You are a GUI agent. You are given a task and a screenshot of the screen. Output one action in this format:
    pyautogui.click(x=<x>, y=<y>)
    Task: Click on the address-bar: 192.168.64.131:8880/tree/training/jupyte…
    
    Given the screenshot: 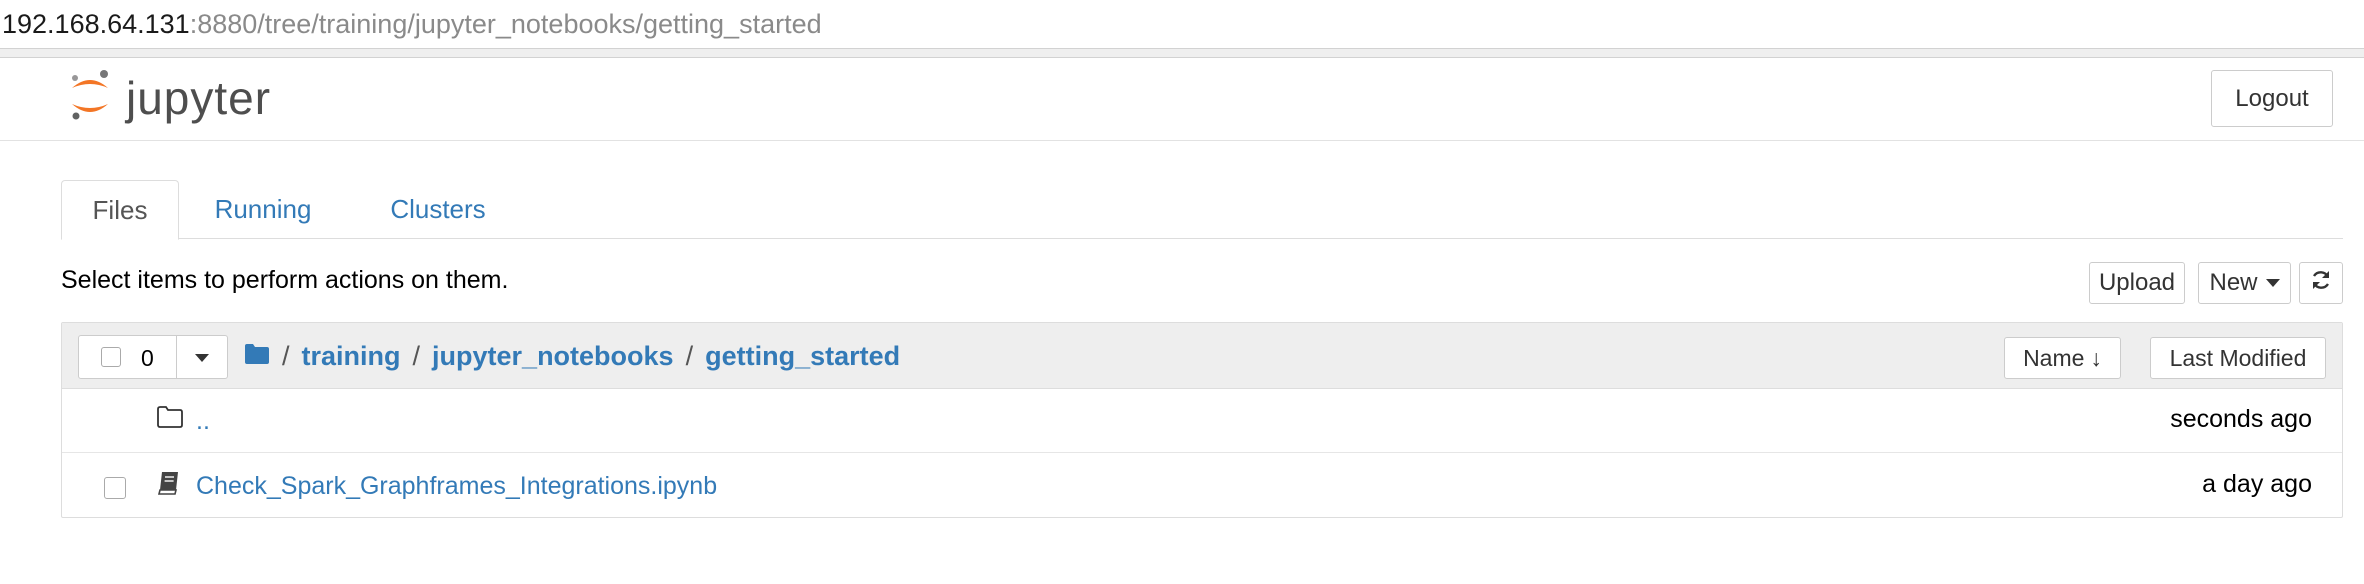 What is the action you would take?
    pyautogui.click(x=1182, y=24)
    